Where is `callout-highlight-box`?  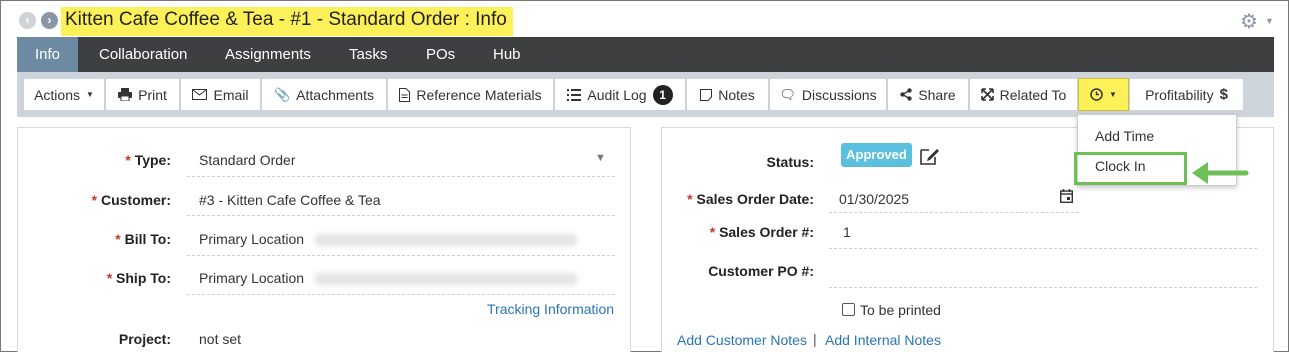
callout-highlight-box is located at coordinates (1130, 168).